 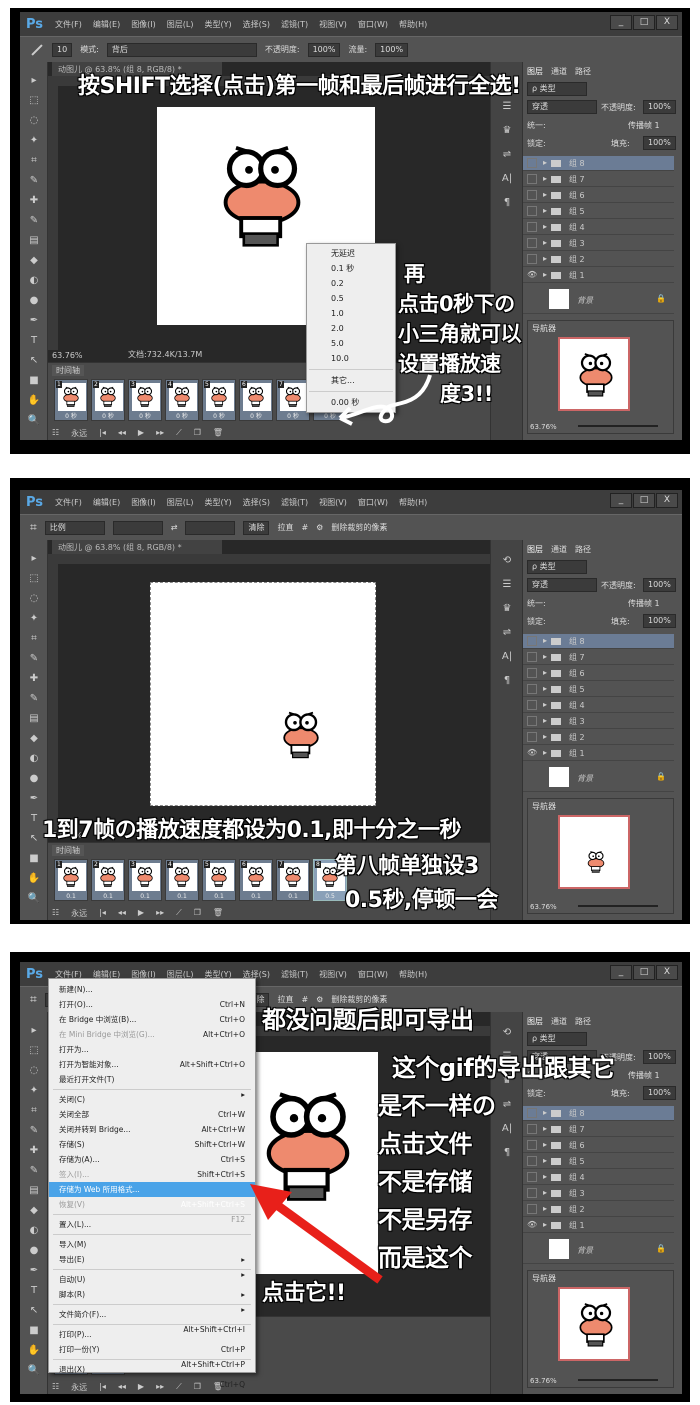 What do you see at coordinates (152, 1025) in the screenshot?
I see `file-menu-item: 在 Bridge 中浏览(B)... Alt+Ctrl+O` at bounding box center [152, 1025].